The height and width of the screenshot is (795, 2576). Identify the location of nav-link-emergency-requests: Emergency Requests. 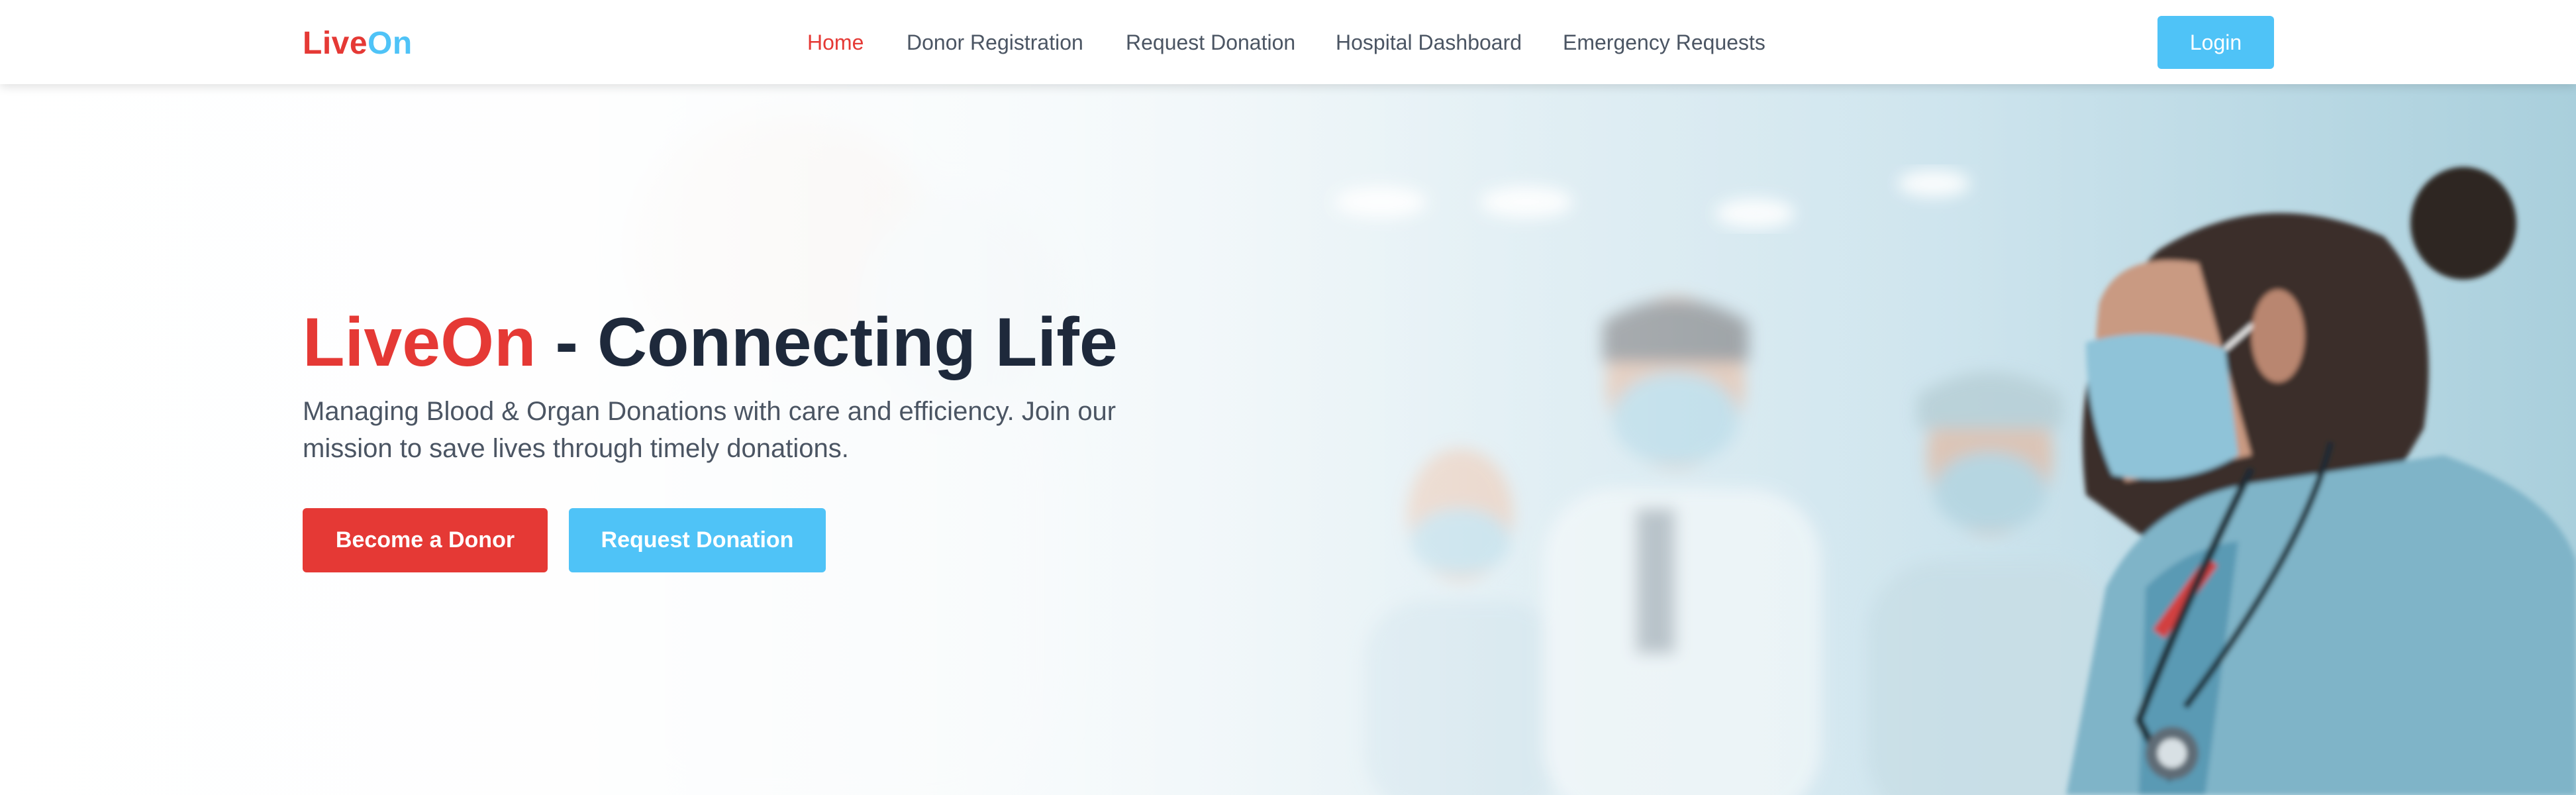
(1664, 43).